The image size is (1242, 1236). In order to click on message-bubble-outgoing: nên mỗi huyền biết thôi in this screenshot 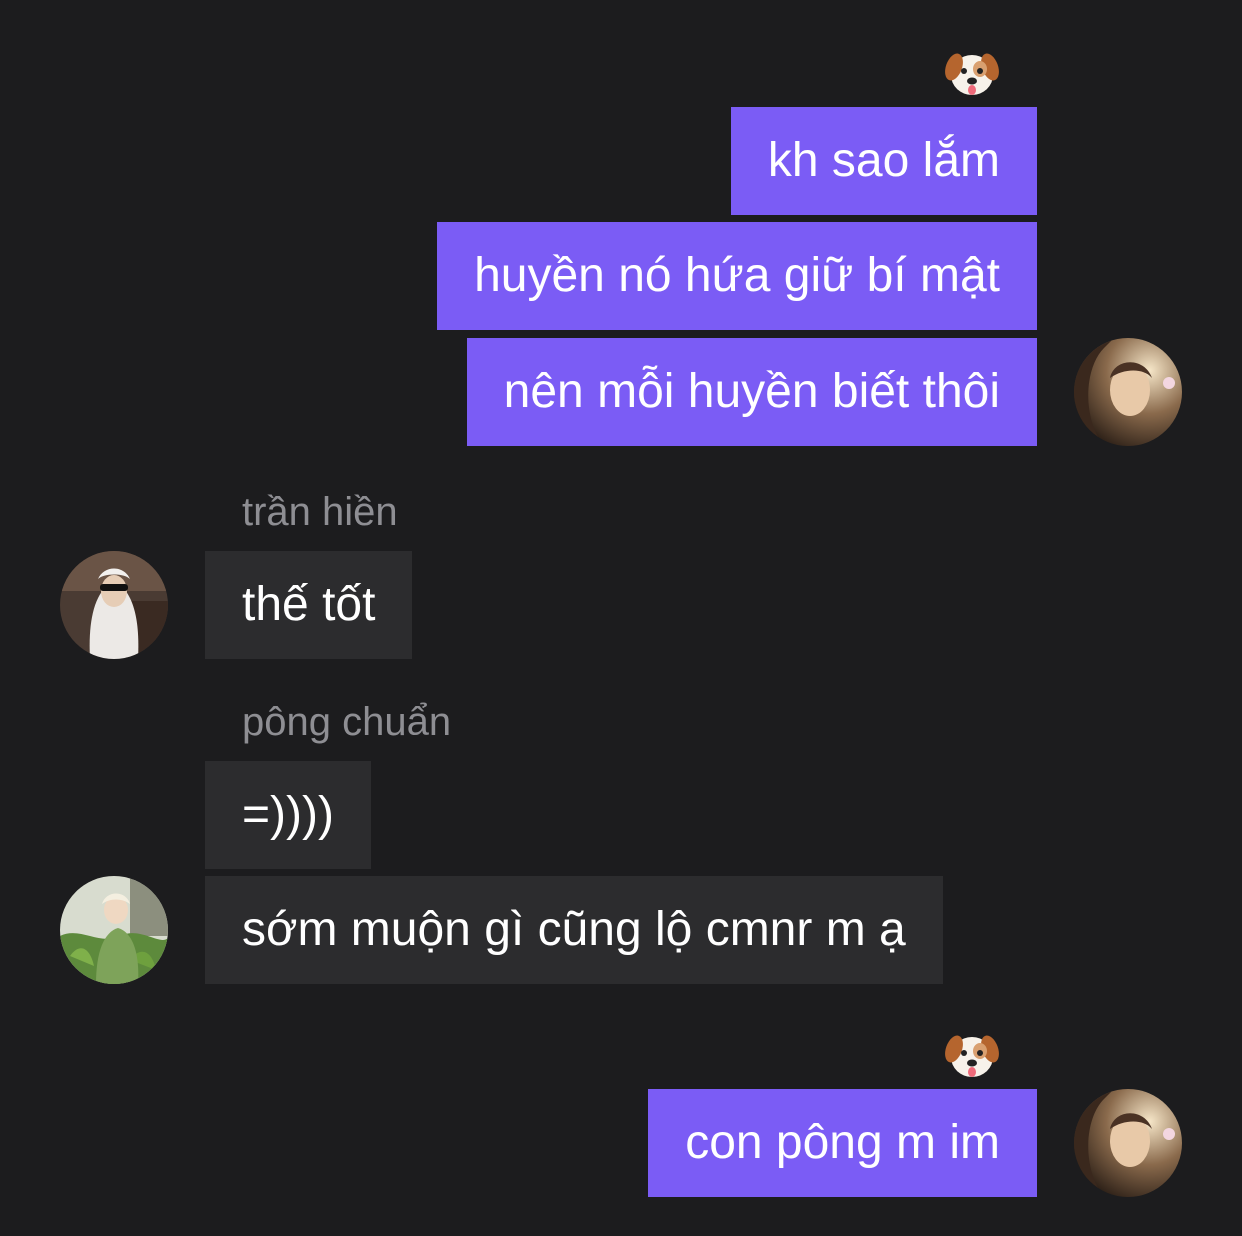, I will do `click(751, 392)`.